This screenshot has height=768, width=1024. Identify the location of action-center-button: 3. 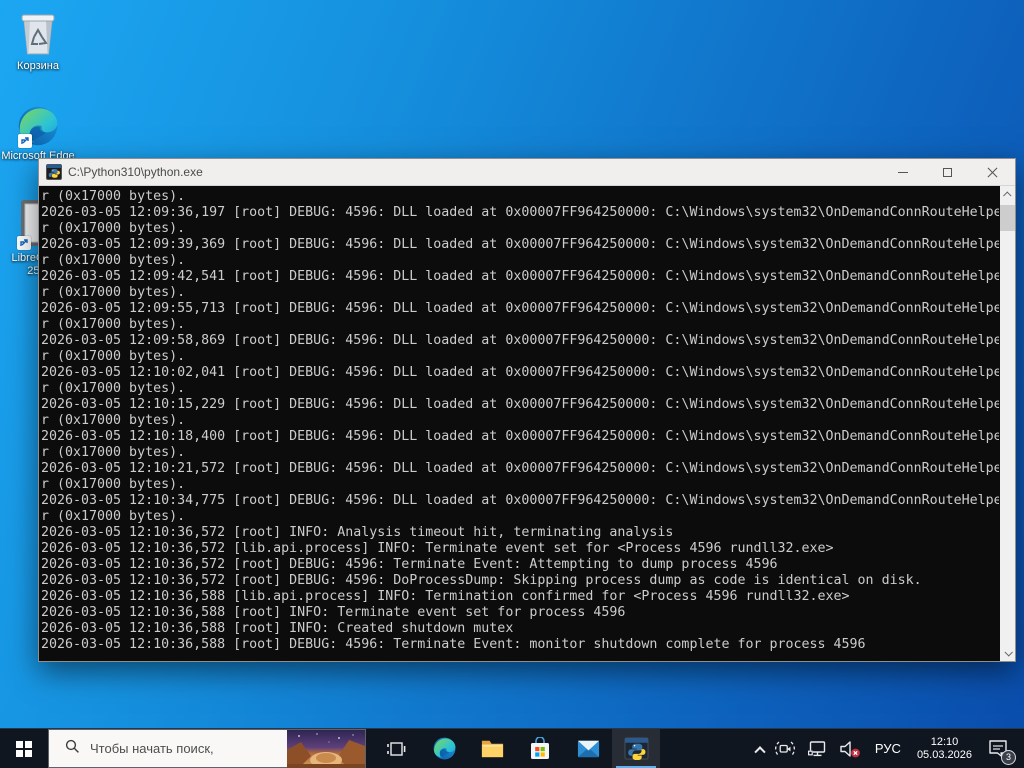
(1000, 748).